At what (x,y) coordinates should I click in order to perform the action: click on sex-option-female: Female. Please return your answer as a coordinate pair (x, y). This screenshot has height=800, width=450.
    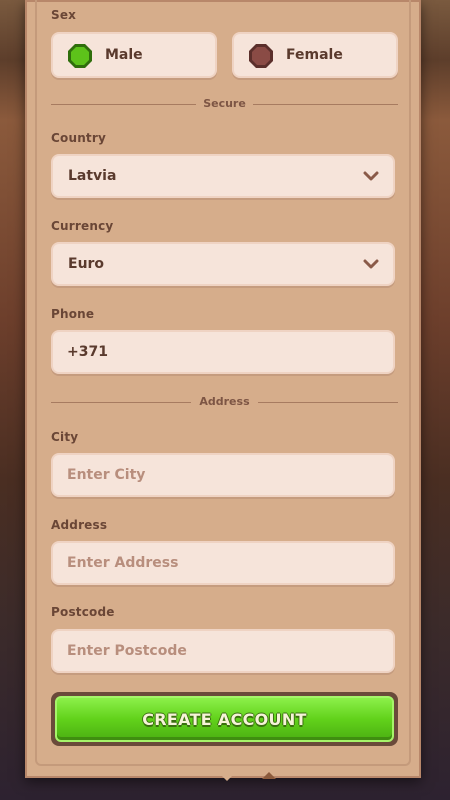
    Looking at the image, I should click on (315, 55).